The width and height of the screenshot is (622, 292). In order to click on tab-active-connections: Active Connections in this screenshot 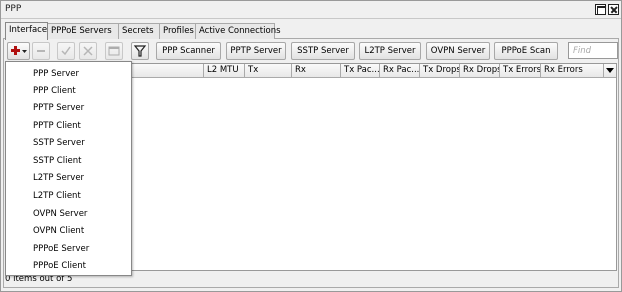, I will do `click(238, 31)`.